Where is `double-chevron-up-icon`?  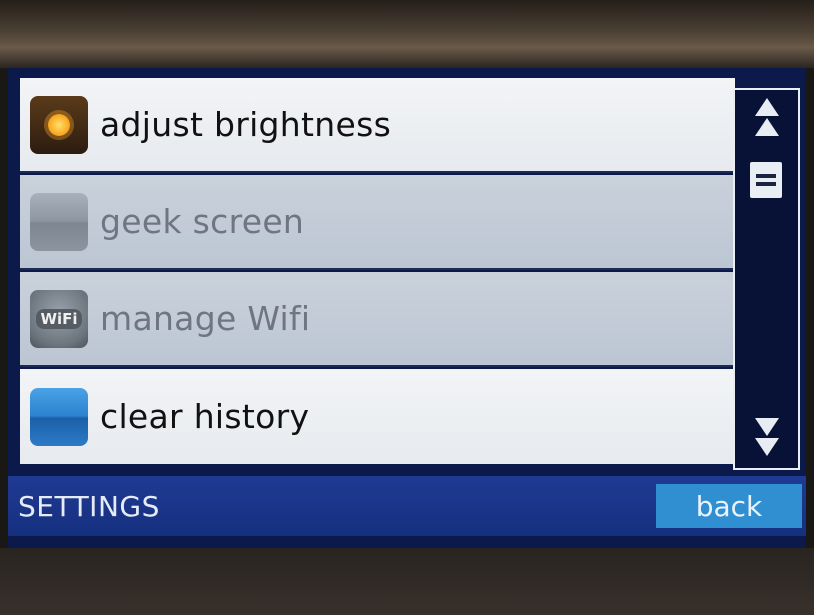
double-chevron-up-icon is located at coordinates (766, 107).